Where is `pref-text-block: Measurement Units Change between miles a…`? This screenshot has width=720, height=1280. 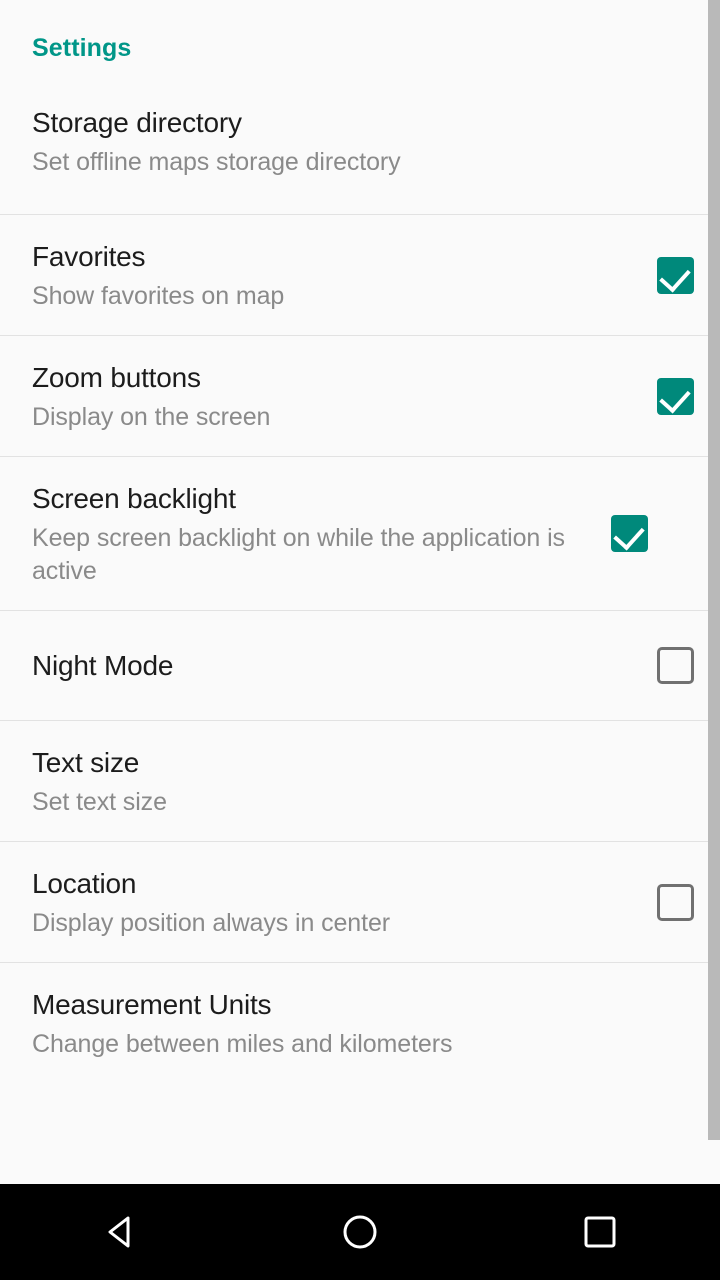 pref-text-block: Measurement Units Change between miles a… is located at coordinates (365, 1023).